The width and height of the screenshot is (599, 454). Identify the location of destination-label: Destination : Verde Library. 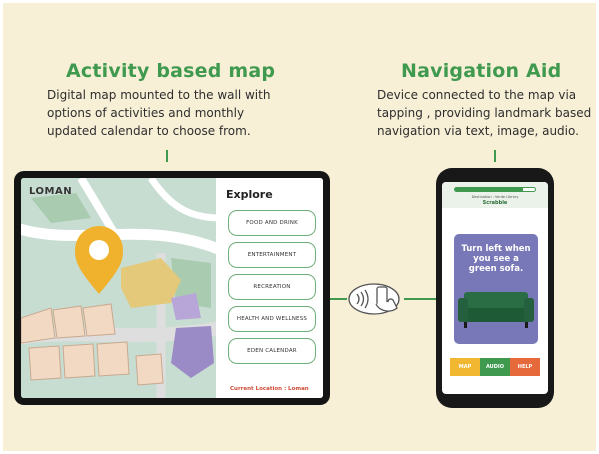
(495, 197).